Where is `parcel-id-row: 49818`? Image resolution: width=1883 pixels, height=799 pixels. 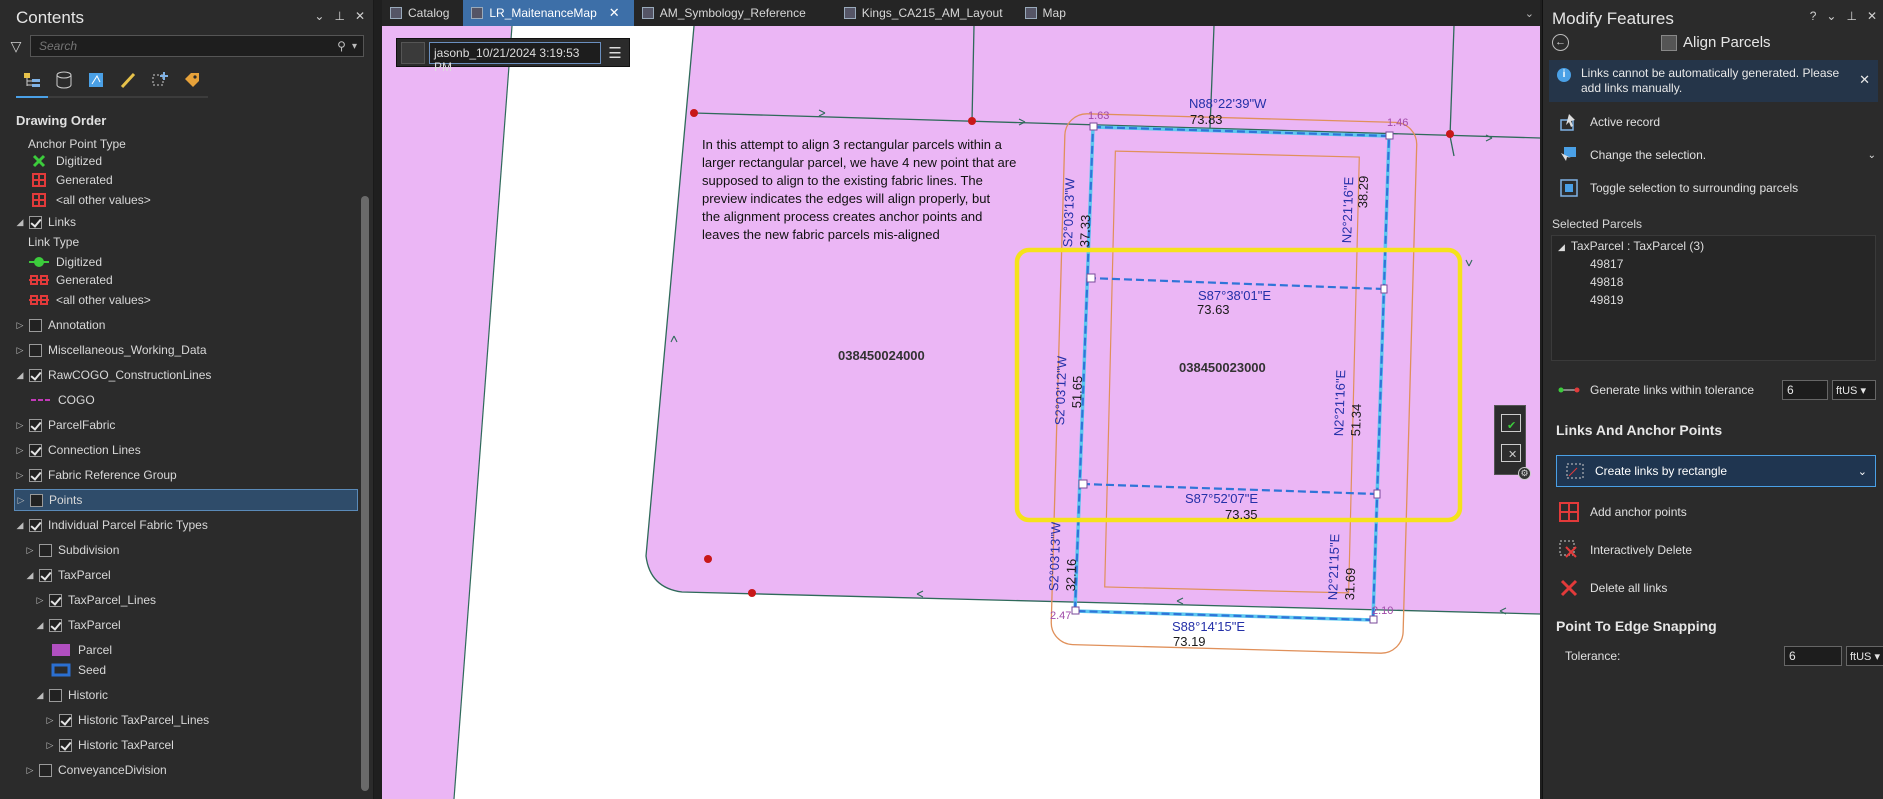 parcel-id-row: 49818 is located at coordinates (1606, 282).